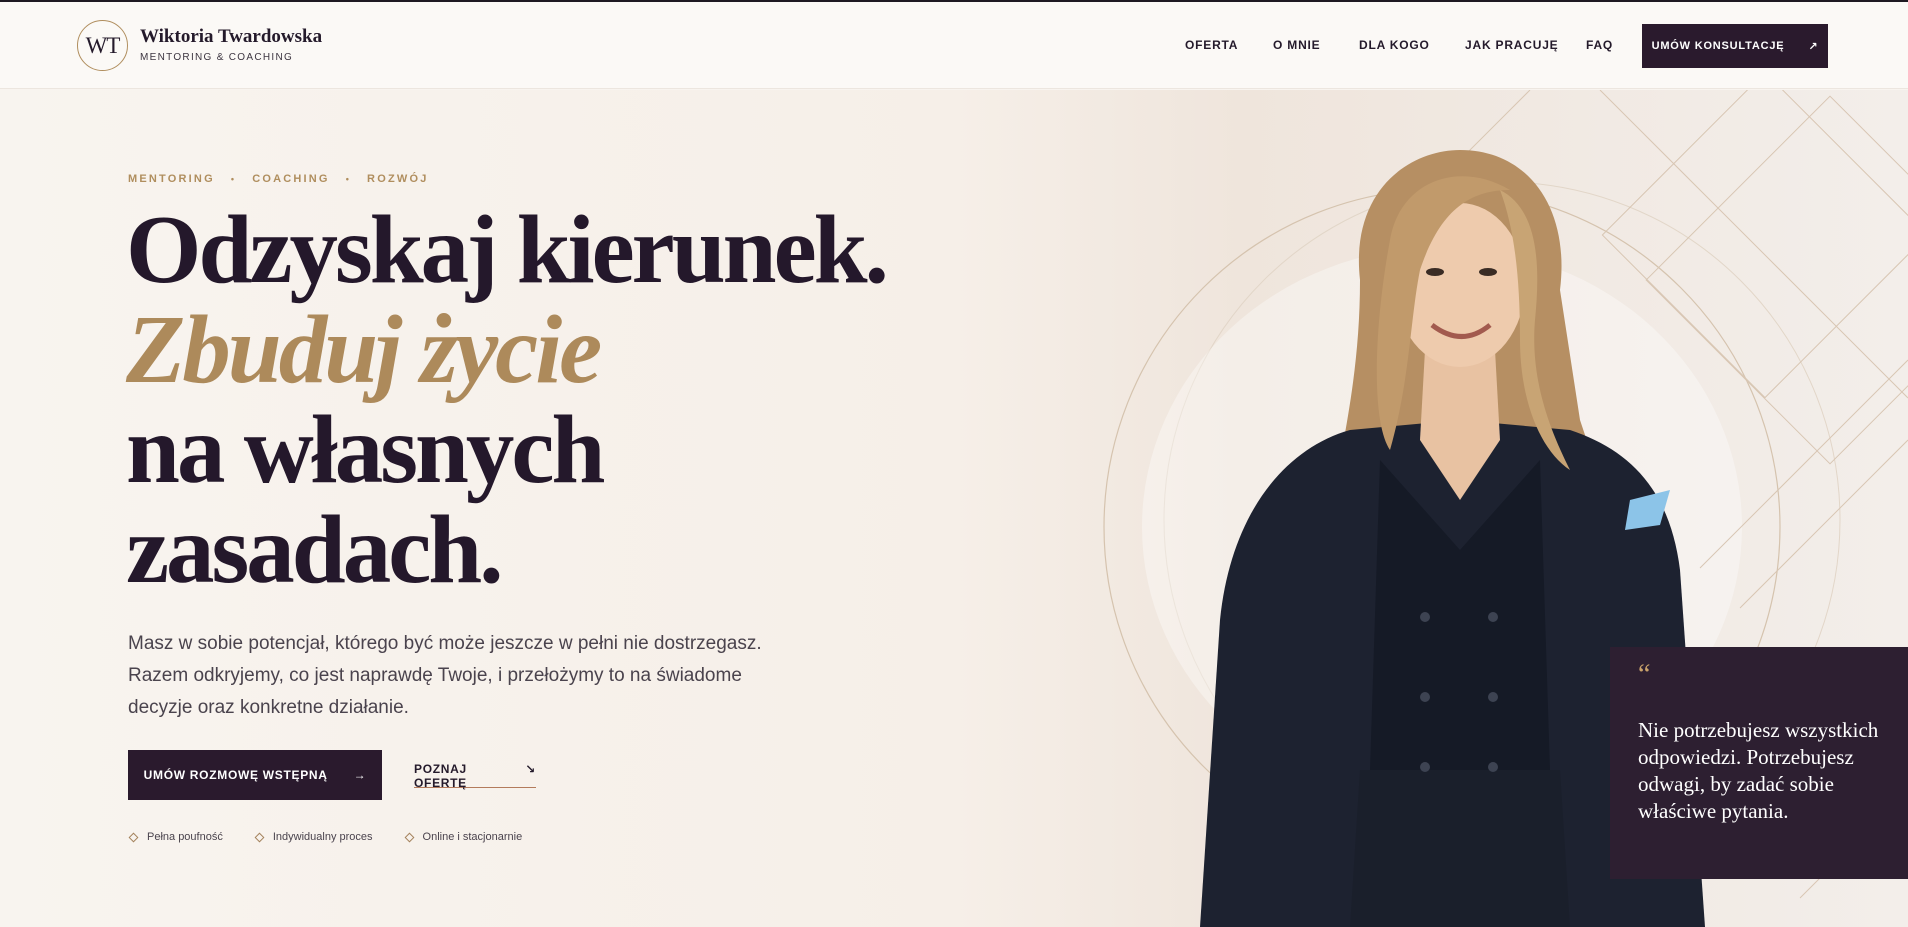 The height and width of the screenshot is (927, 1908). I want to click on feature-item: Online i stacjonarnie, so click(463, 837).